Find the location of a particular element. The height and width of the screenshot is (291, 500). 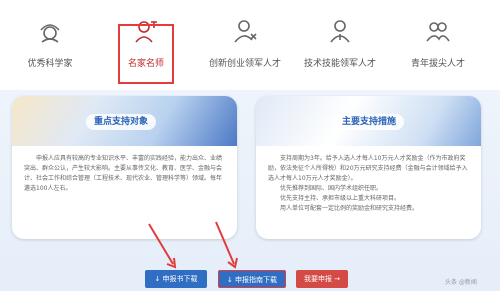

tab-outstanding-scientist: 优秀科学家 is located at coordinates (50, 51).